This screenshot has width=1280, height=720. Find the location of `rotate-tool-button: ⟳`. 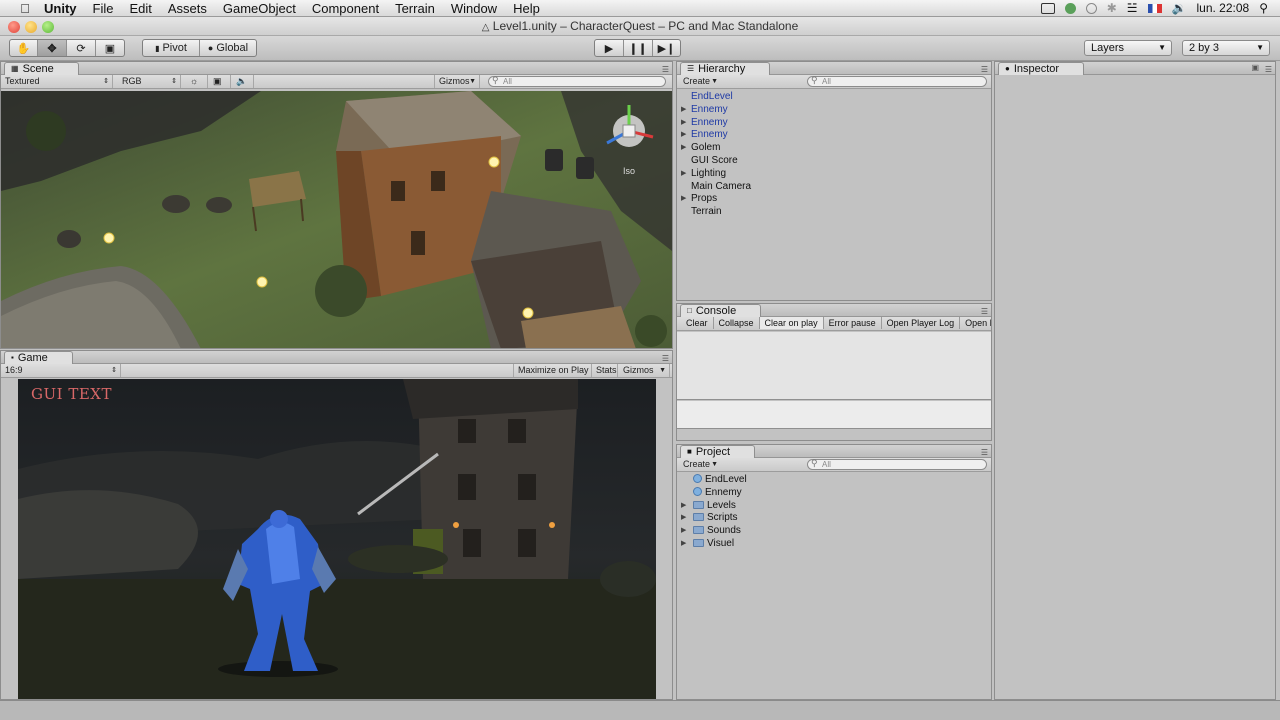

rotate-tool-button: ⟳ is located at coordinates (81, 48).